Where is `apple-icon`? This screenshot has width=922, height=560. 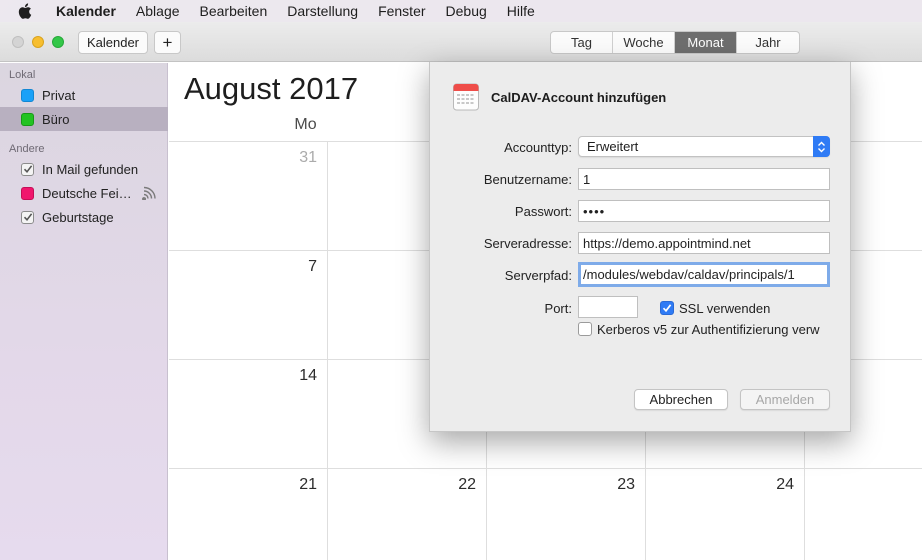
apple-icon is located at coordinates (26, 11).